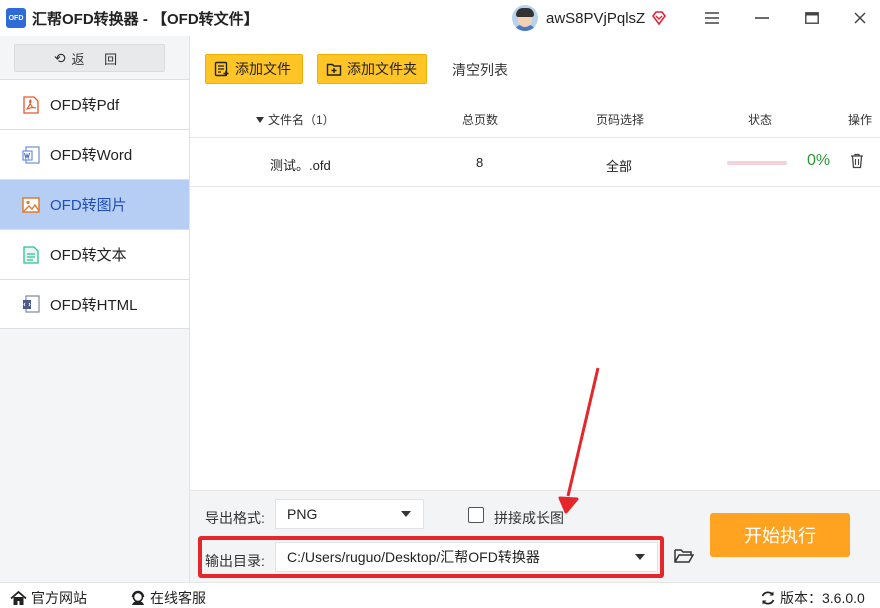  What do you see at coordinates (768, 598) in the screenshot?
I see `refresh-icon` at bounding box center [768, 598].